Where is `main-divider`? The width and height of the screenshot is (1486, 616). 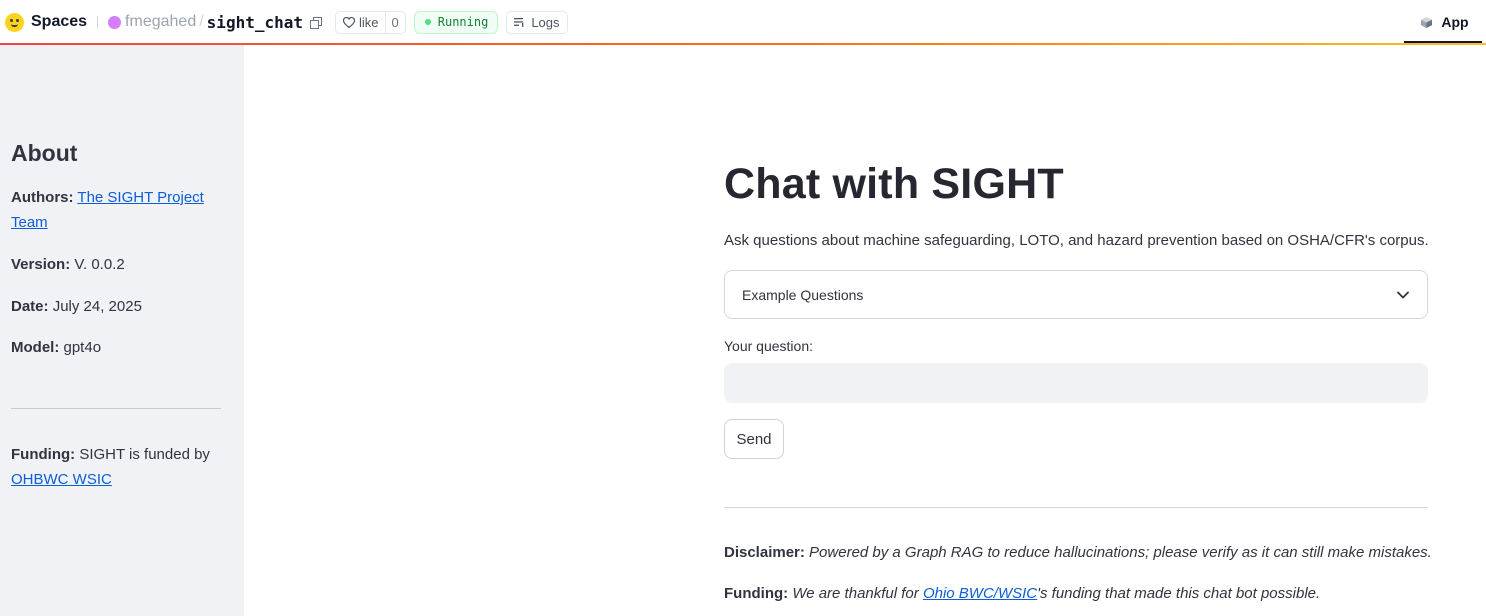
main-divider is located at coordinates (1076, 507).